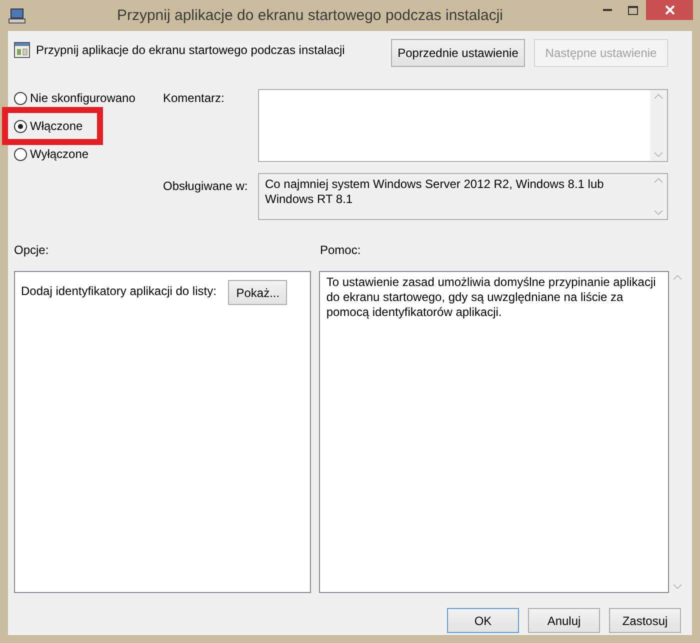  I want to click on option-label: Dodaj identyfikatory aplikacji do listy:, so click(118, 290).